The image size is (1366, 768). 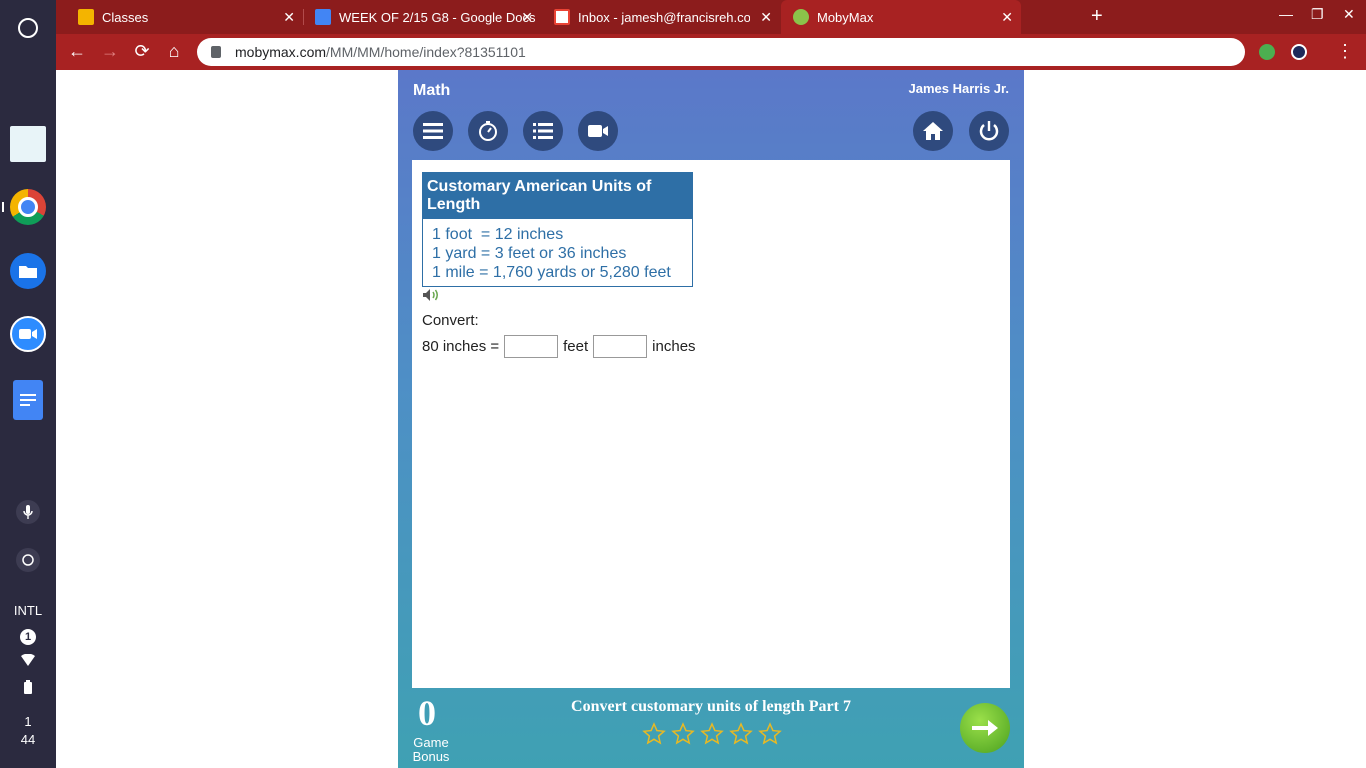 What do you see at coordinates (426, 52) in the screenshot?
I see `url-path: /MM/MM/home/index?81351101` at bounding box center [426, 52].